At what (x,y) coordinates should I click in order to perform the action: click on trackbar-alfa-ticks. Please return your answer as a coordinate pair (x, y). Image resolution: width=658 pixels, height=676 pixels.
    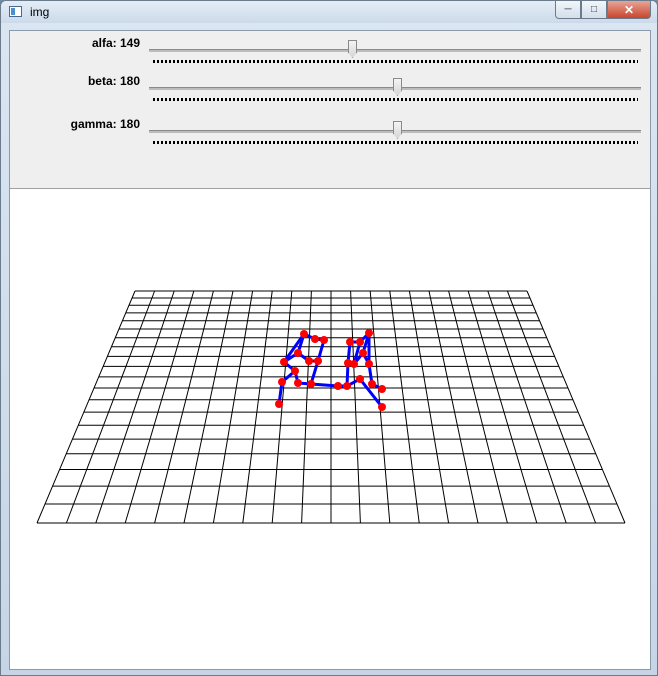
    Looking at the image, I should click on (395, 61).